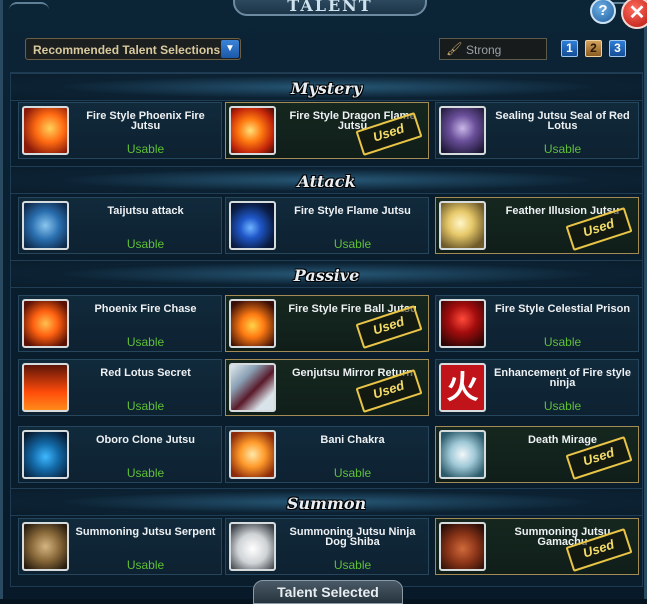 This screenshot has width=647, height=604. What do you see at coordinates (462, 454) in the screenshot?
I see `mirage-icon` at bounding box center [462, 454].